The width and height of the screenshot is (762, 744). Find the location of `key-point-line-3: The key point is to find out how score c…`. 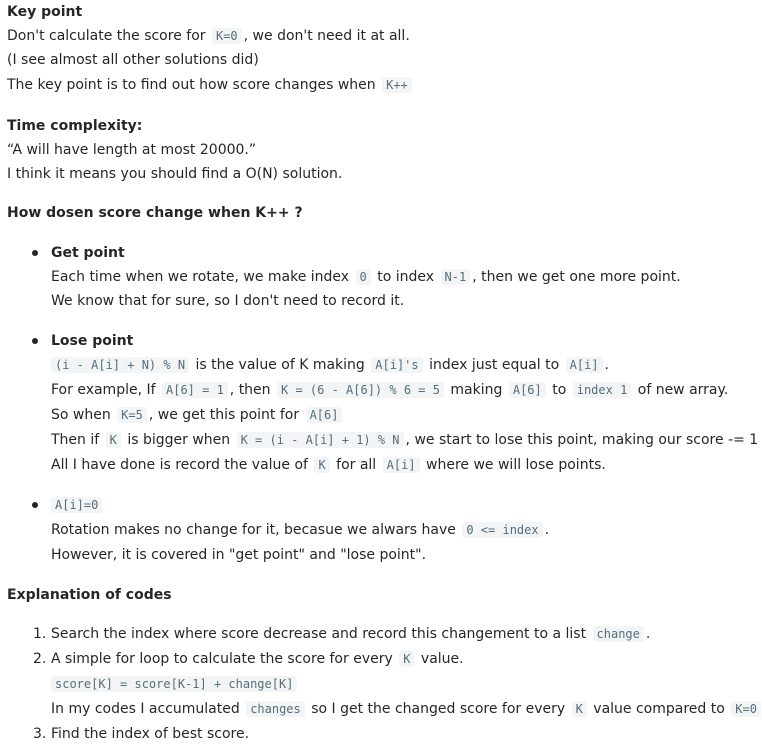

key-point-line-3: The key point is to find out how score c… is located at coordinates (210, 85).